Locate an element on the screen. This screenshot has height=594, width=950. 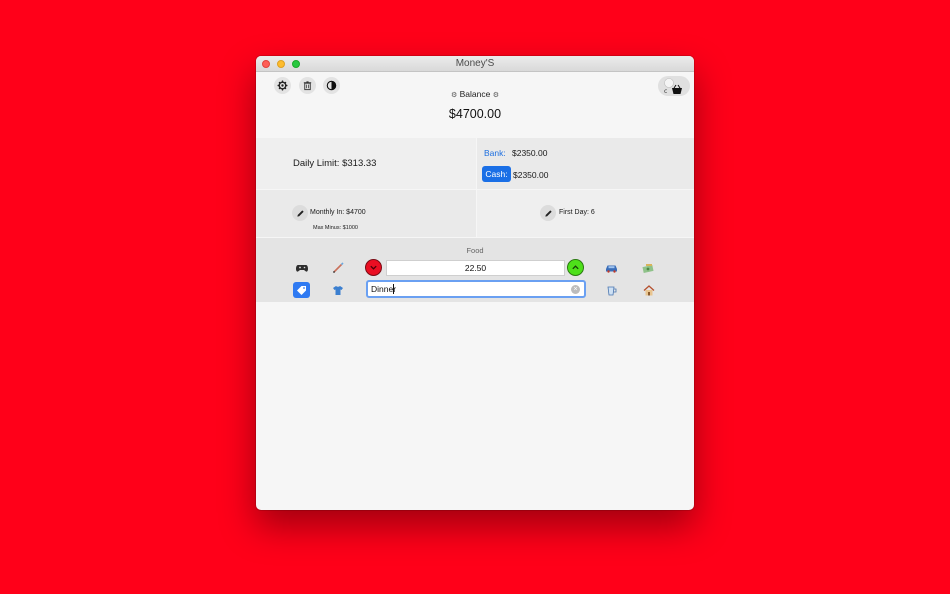
monthly-in: Monthly In: $4700 is located at coordinates (338, 212).